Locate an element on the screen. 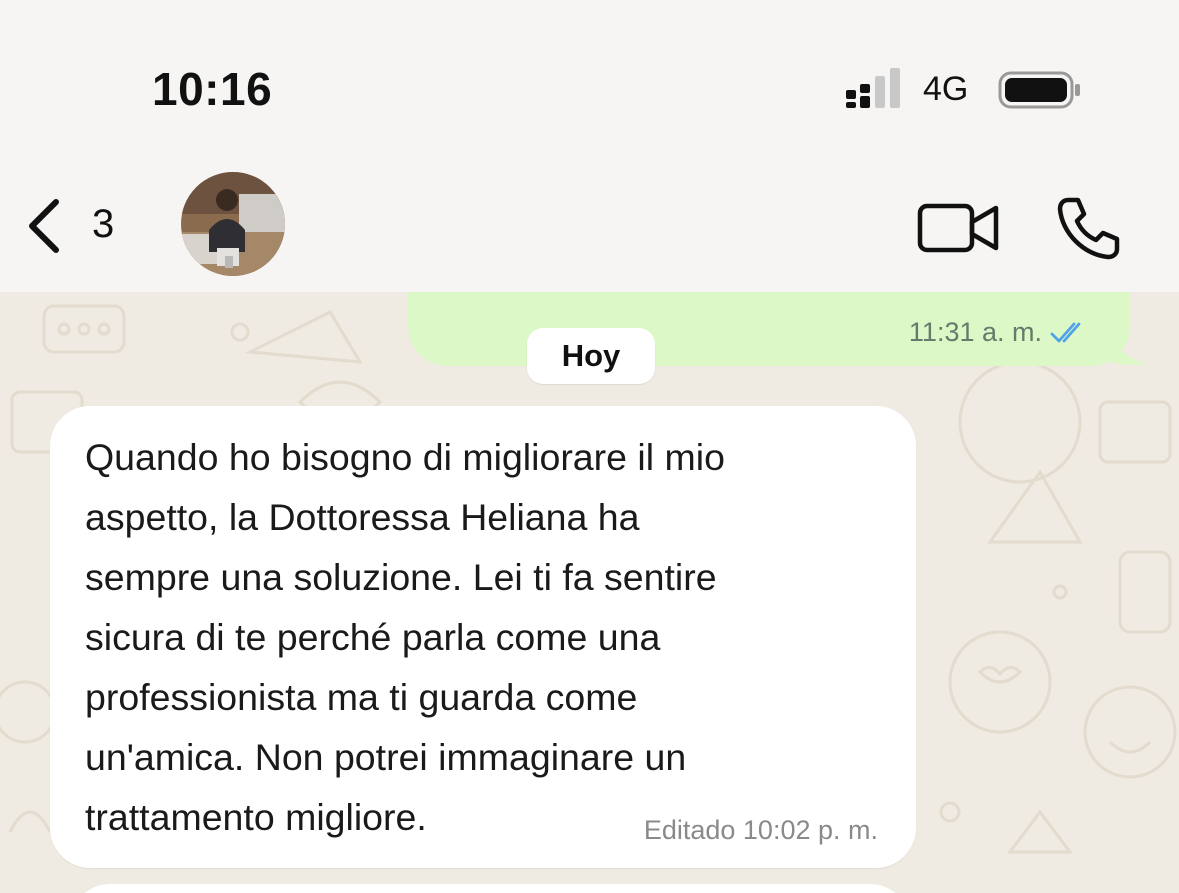  contact-avatar is located at coordinates (233, 224).